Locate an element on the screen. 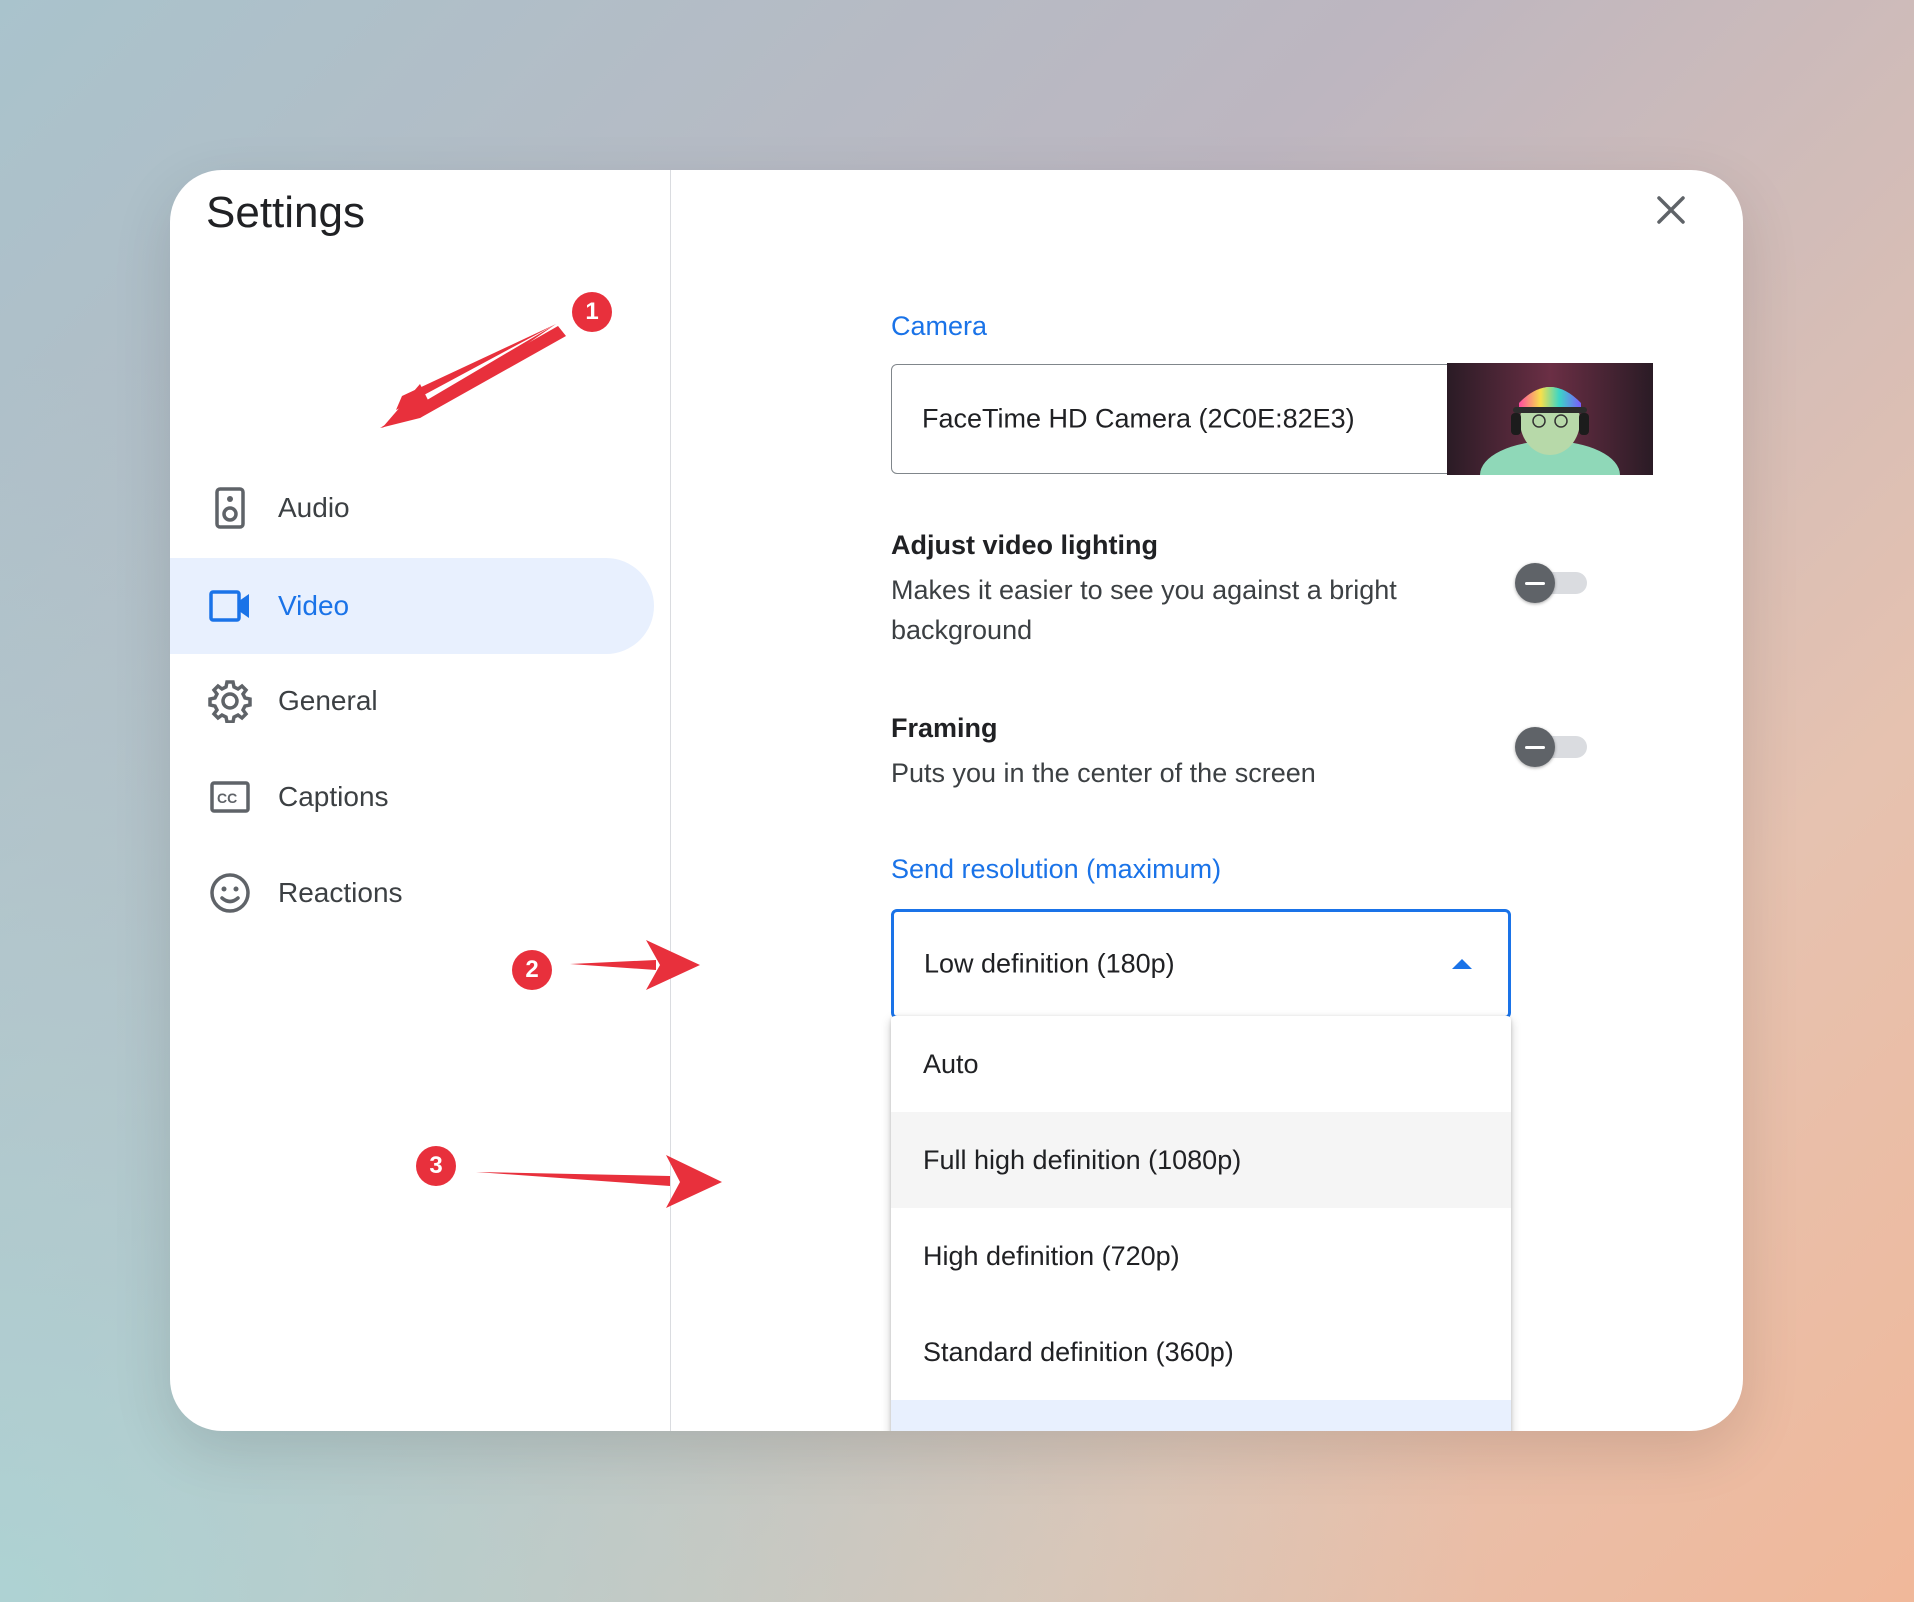  annotation-arrows is located at coordinates (551, 766).